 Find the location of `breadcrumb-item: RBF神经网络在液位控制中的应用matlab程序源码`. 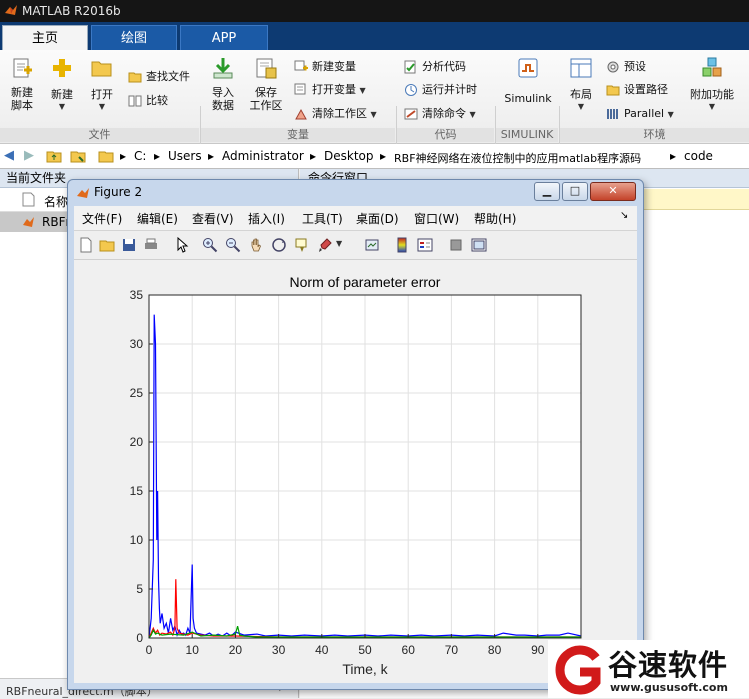

breadcrumb-item: RBF神经网络在液位控制中的应用matlab程序源码 is located at coordinates (517, 158).